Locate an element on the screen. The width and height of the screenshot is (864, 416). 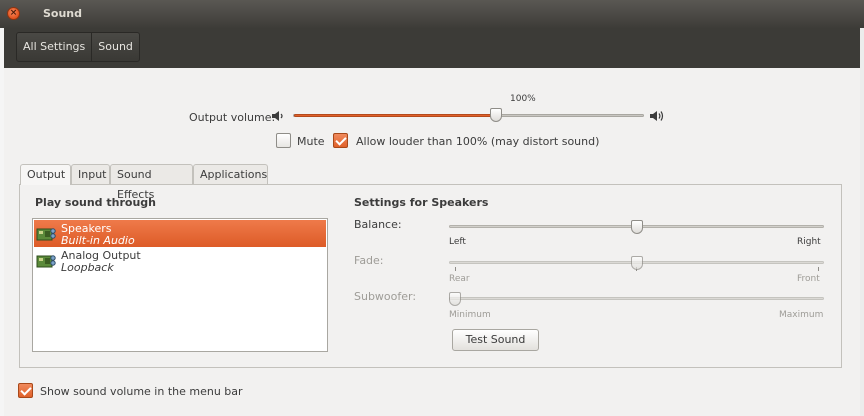
breadcrumb-all-settings: All Settings is located at coordinates (54, 47).